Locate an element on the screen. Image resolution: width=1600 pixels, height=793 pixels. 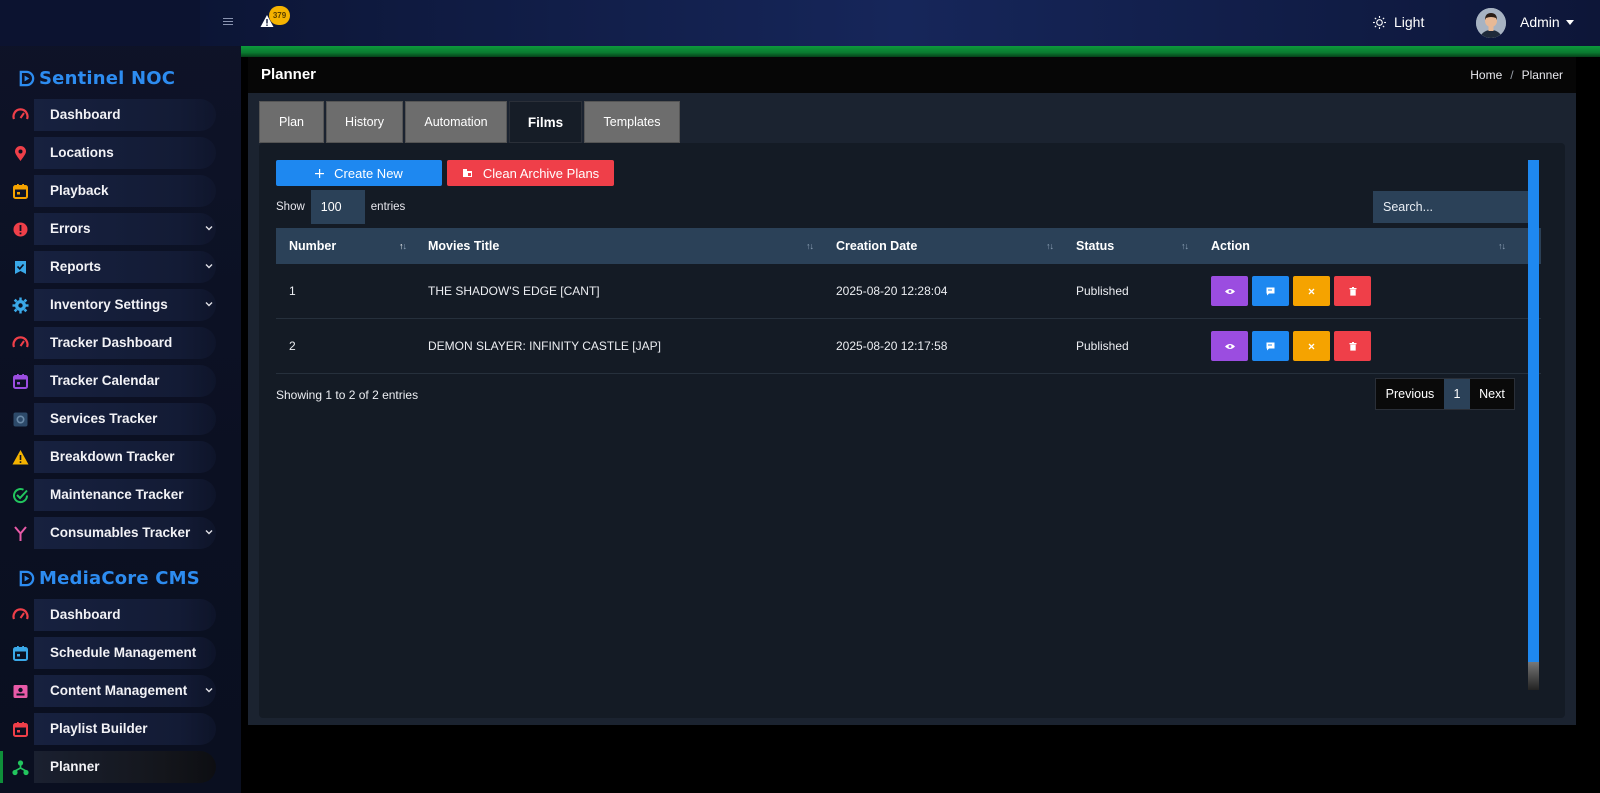
planner-tabs: Plan History Automation Films Templates is located at coordinates (470, 122).